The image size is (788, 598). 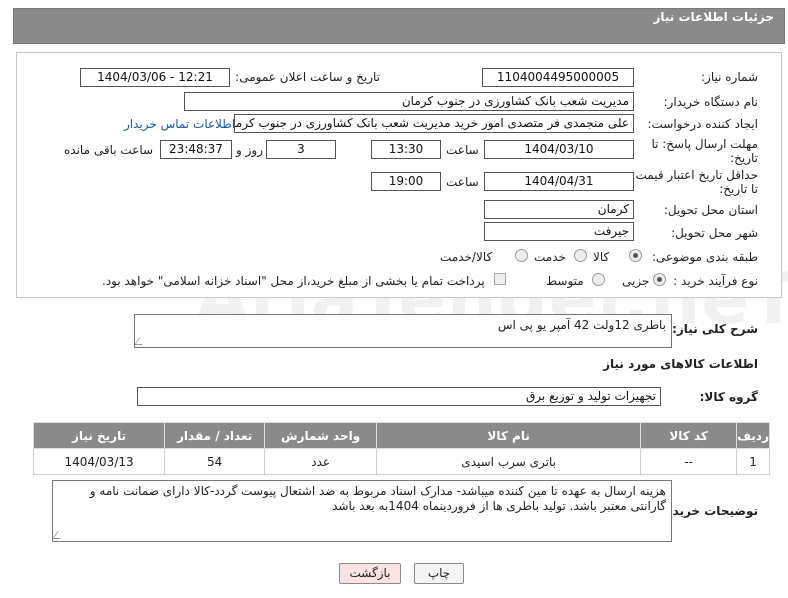 I want to click on cell-quantity: 54, so click(x=215, y=461).